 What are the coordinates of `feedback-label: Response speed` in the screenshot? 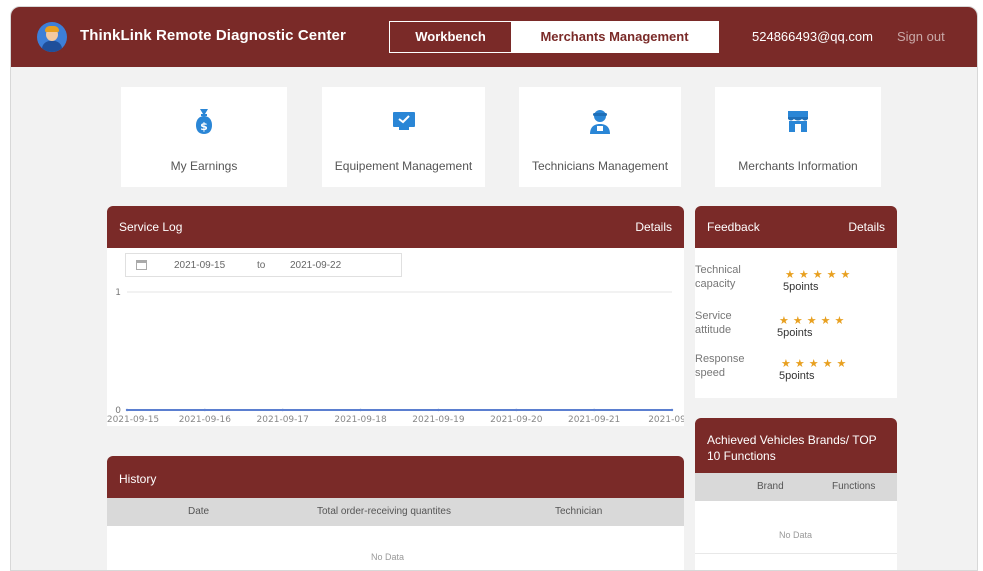 It's located at (720, 366).